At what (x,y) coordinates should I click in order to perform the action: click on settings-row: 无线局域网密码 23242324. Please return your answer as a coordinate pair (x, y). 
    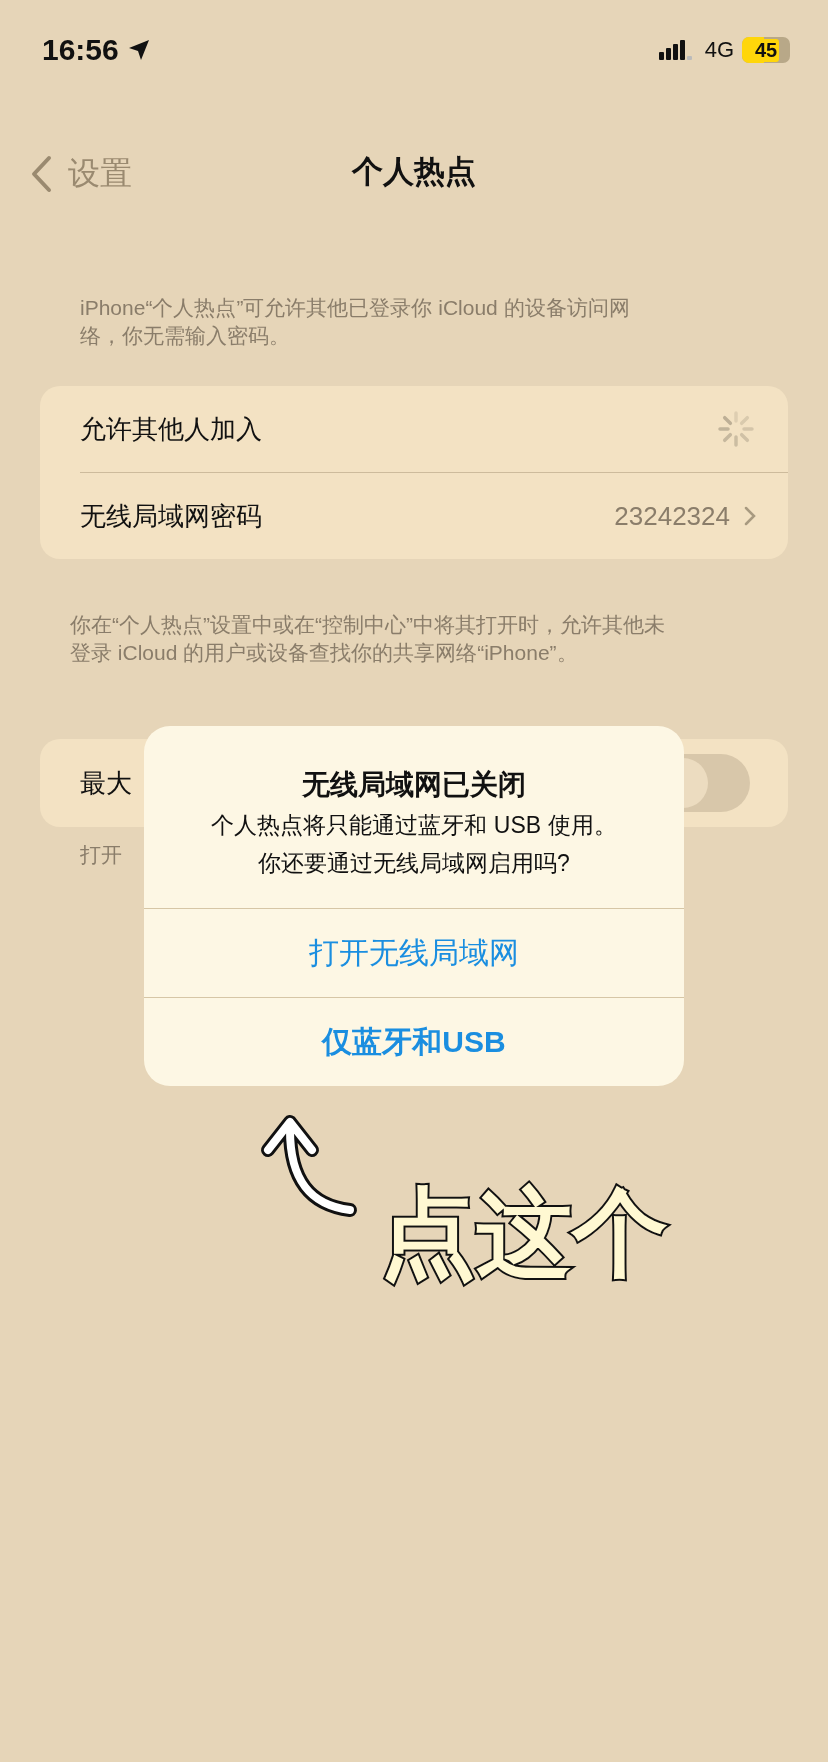
    Looking at the image, I should click on (414, 516).